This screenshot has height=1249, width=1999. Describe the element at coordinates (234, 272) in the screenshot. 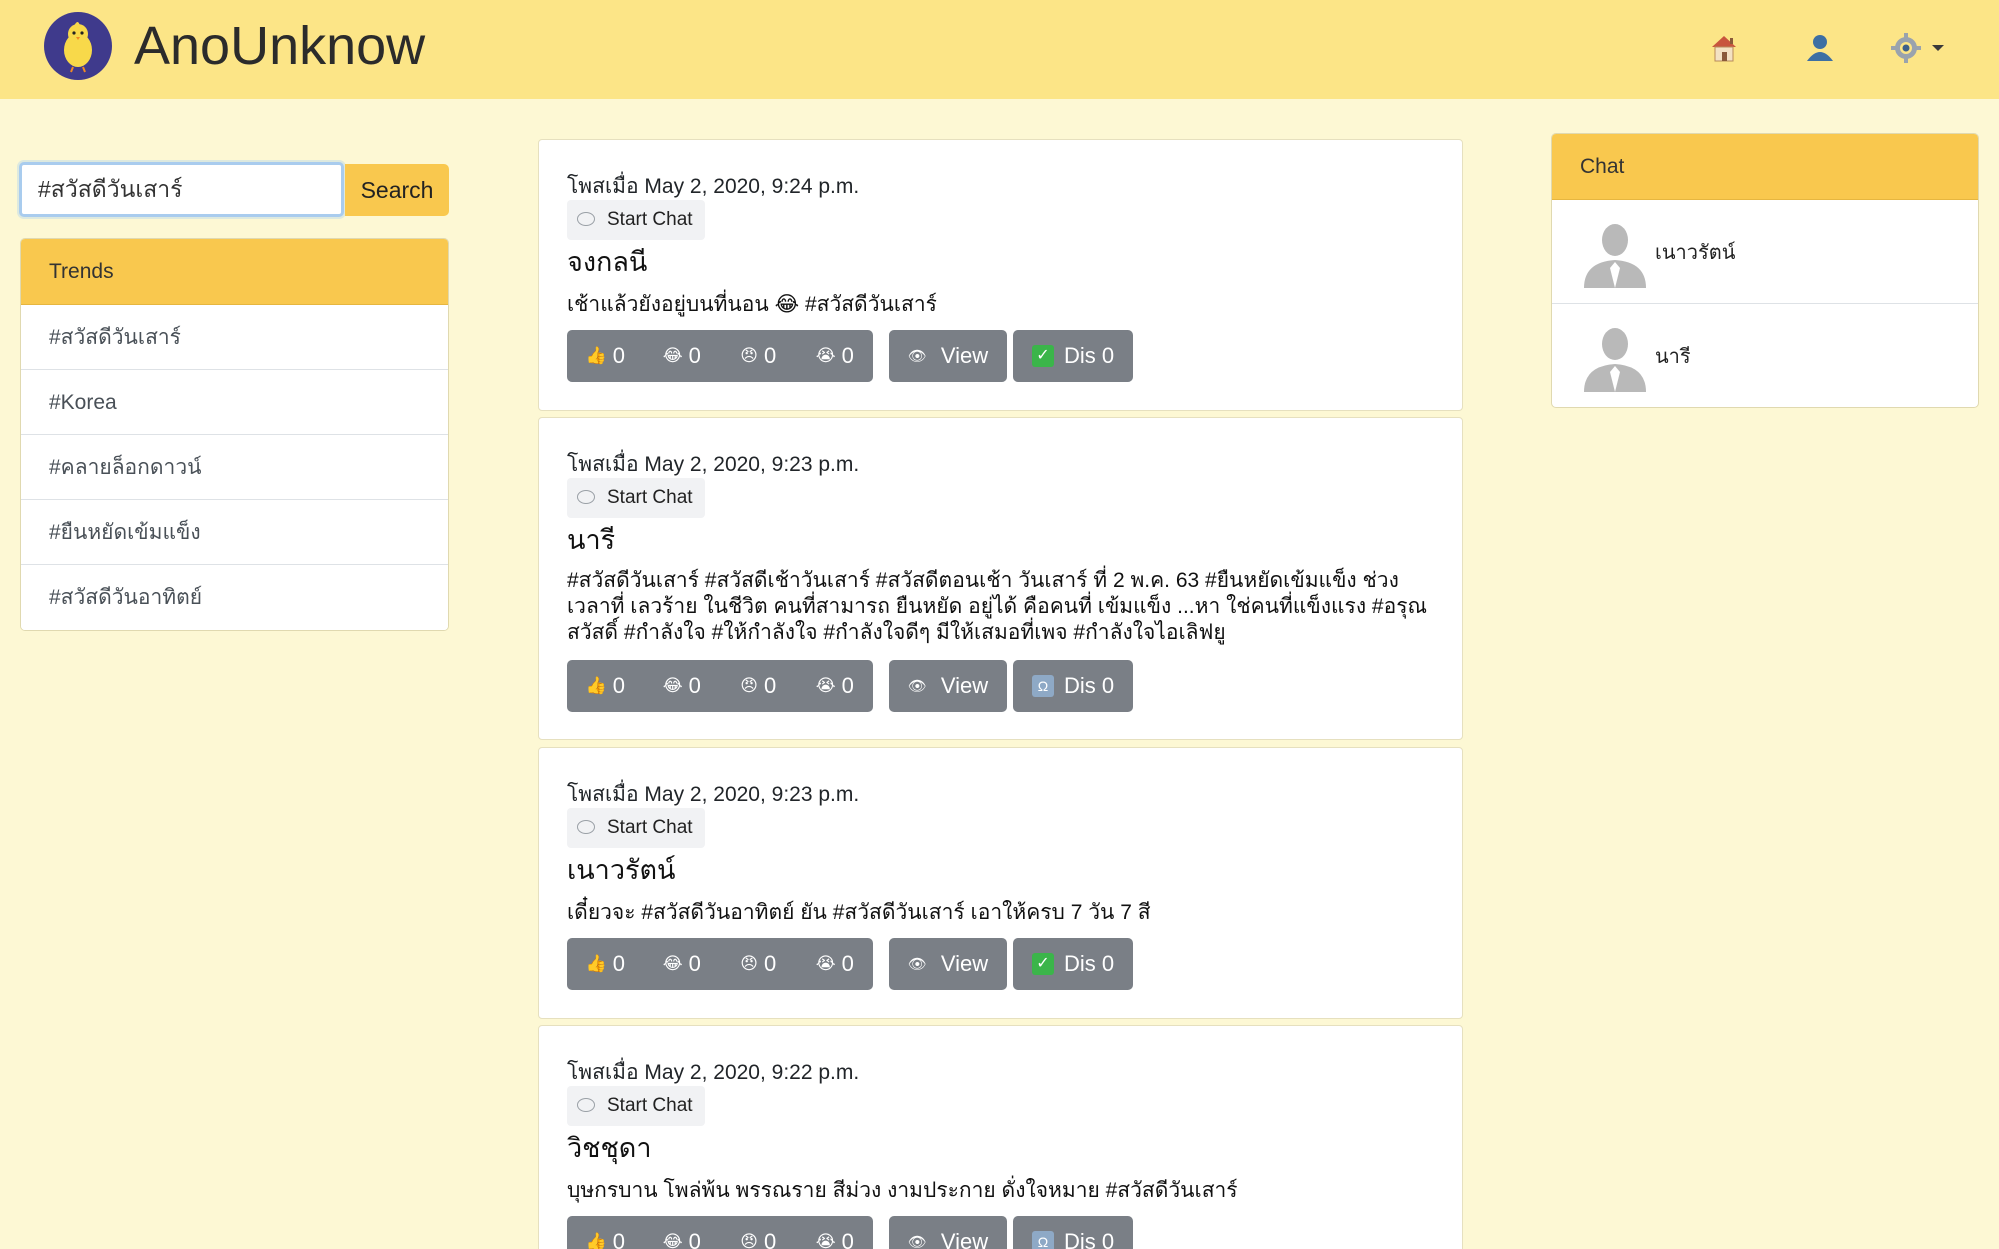

I see `trends-header: Trends` at that location.